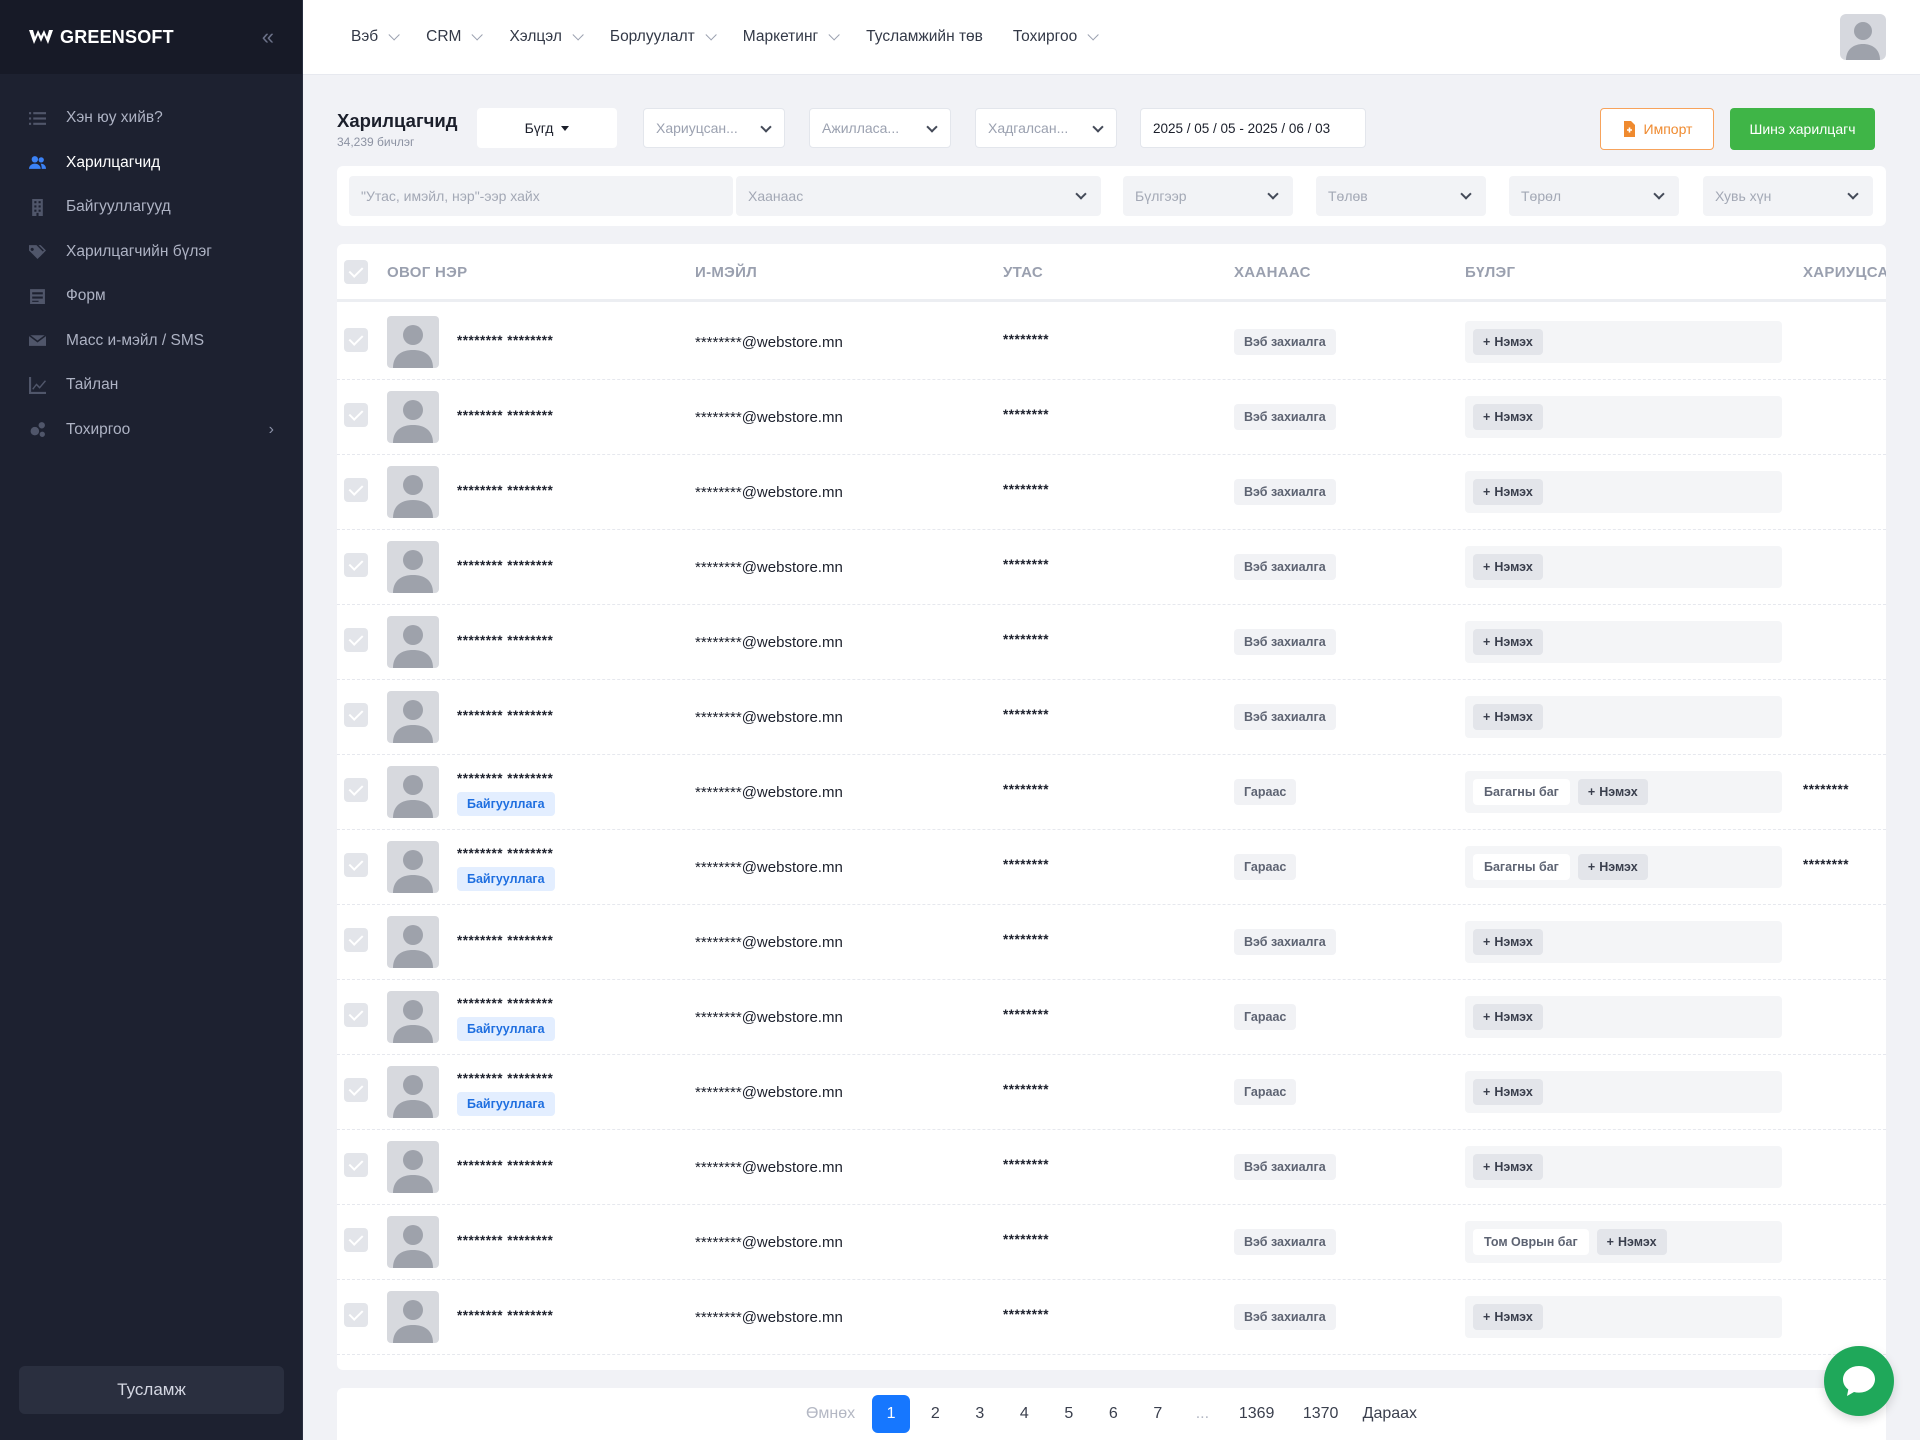 This screenshot has width=1920, height=1440. I want to click on sidebar-item-contacts: Харилцагчид, so click(151, 163).